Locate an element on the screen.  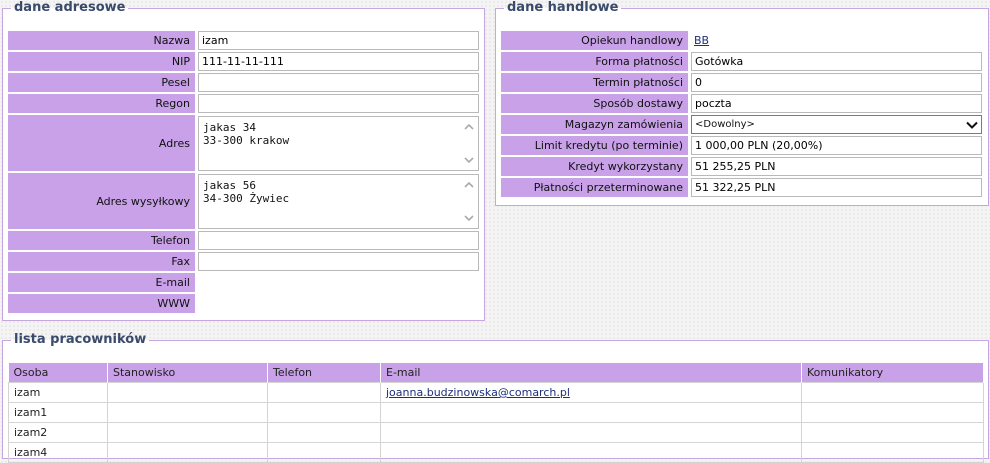
nip-input is located at coordinates (338, 61).